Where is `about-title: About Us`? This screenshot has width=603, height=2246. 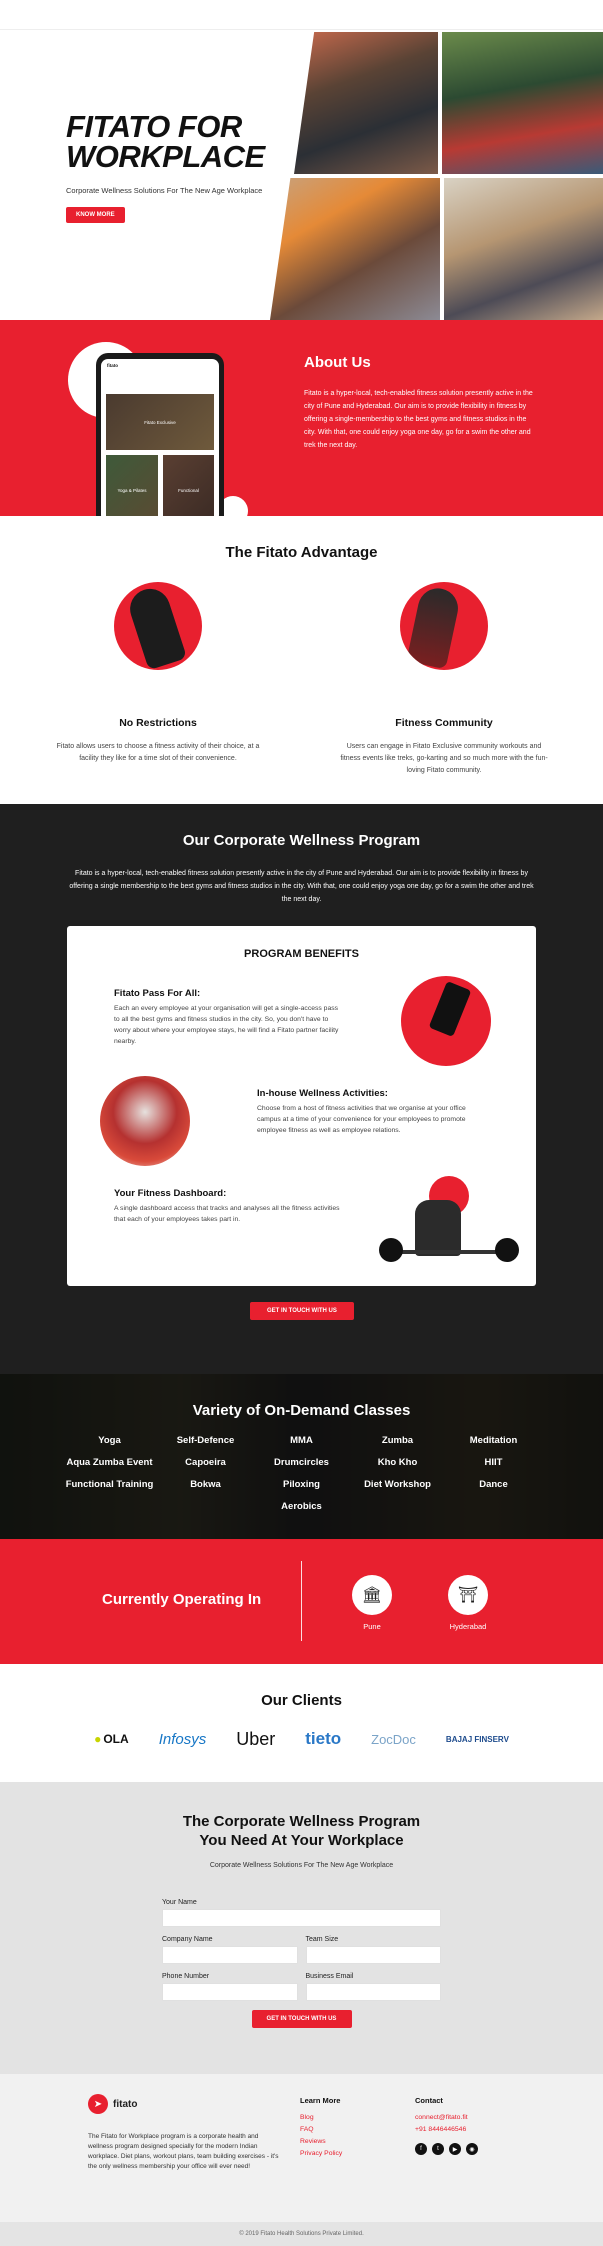
about-title: About Us is located at coordinates (337, 362).